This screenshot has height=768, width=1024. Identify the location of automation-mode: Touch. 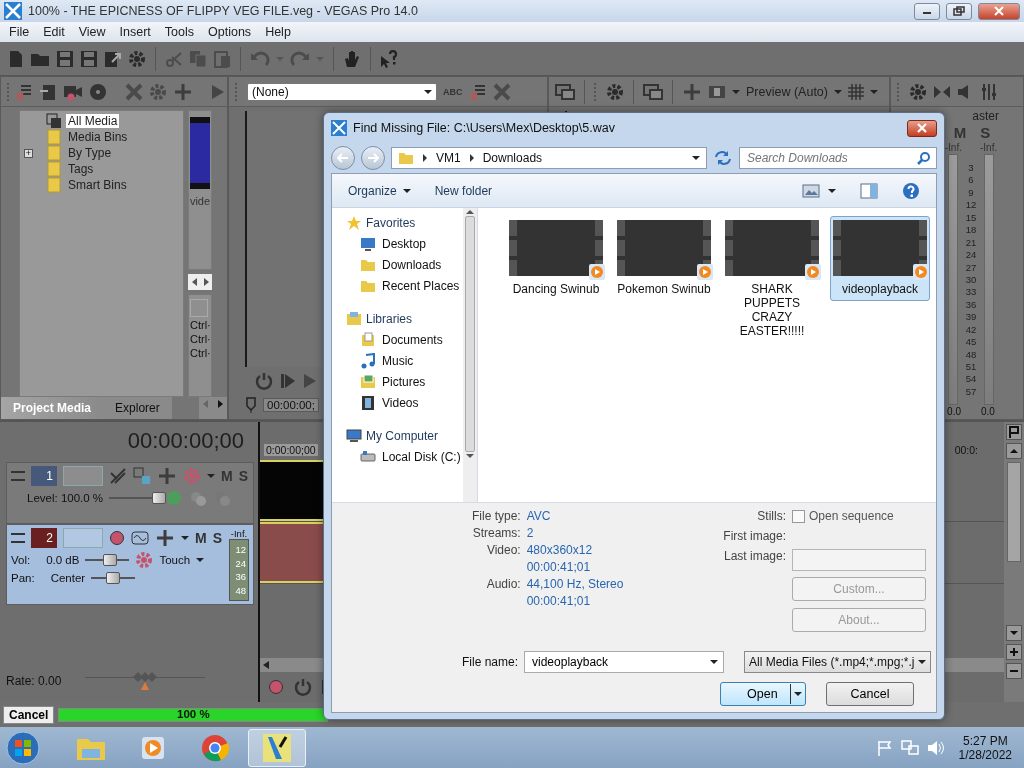
(175, 560).